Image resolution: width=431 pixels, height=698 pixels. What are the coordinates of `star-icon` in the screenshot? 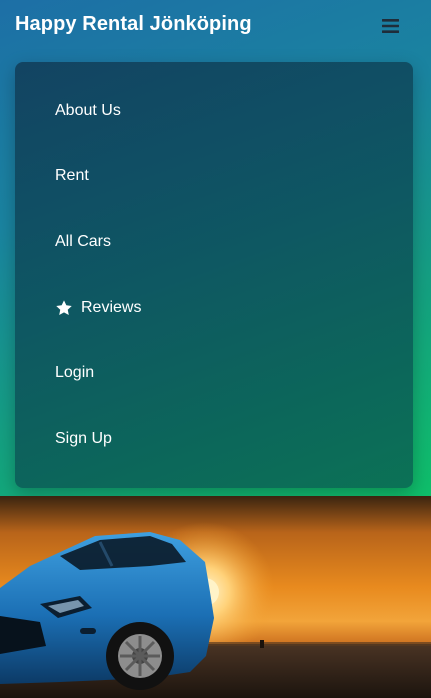 It's located at (64, 308).